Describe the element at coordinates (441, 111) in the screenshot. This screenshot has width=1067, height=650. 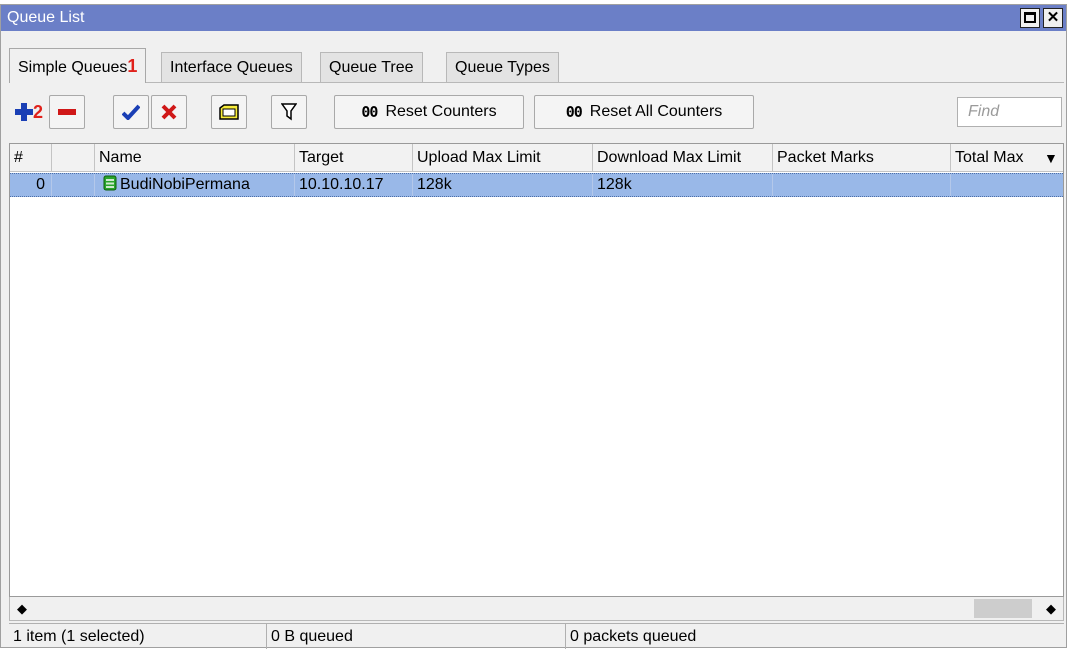
I see `reset-counters-label: Reset Counters` at that location.